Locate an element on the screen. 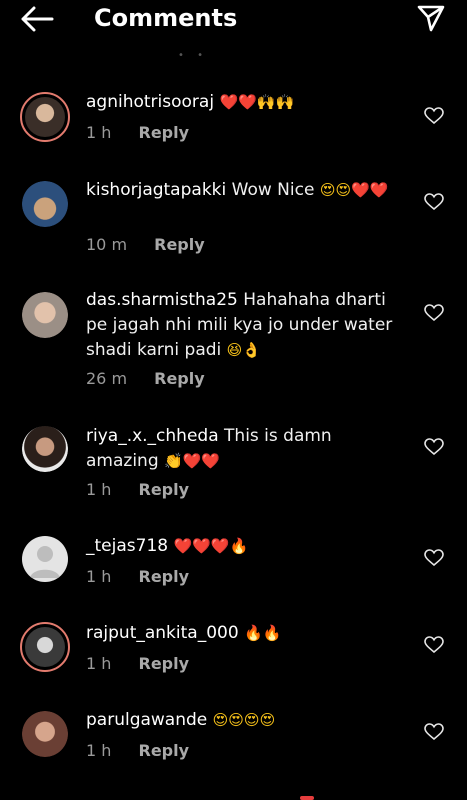 Image resolution: width=467 pixels, height=800 pixels. comment-emojis: ❤️❤️❤️🔥 is located at coordinates (211, 546).